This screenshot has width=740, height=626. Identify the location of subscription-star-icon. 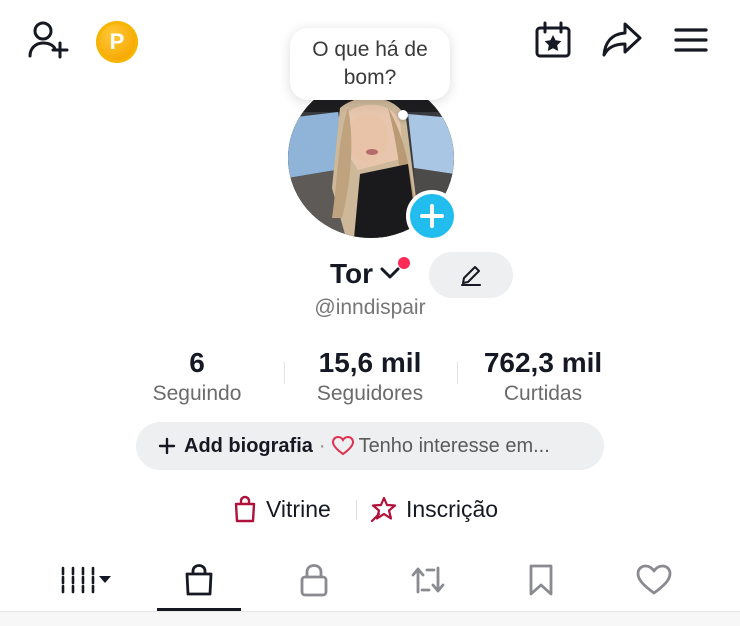
(383, 509).